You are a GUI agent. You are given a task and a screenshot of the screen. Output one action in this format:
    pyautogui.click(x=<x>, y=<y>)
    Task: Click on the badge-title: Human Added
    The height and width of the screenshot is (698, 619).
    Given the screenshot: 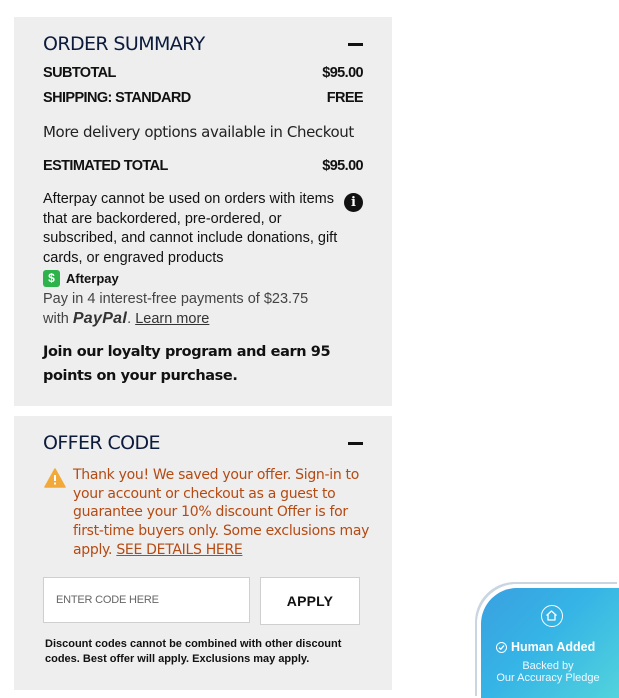 What is the action you would take?
    pyautogui.click(x=545, y=647)
    